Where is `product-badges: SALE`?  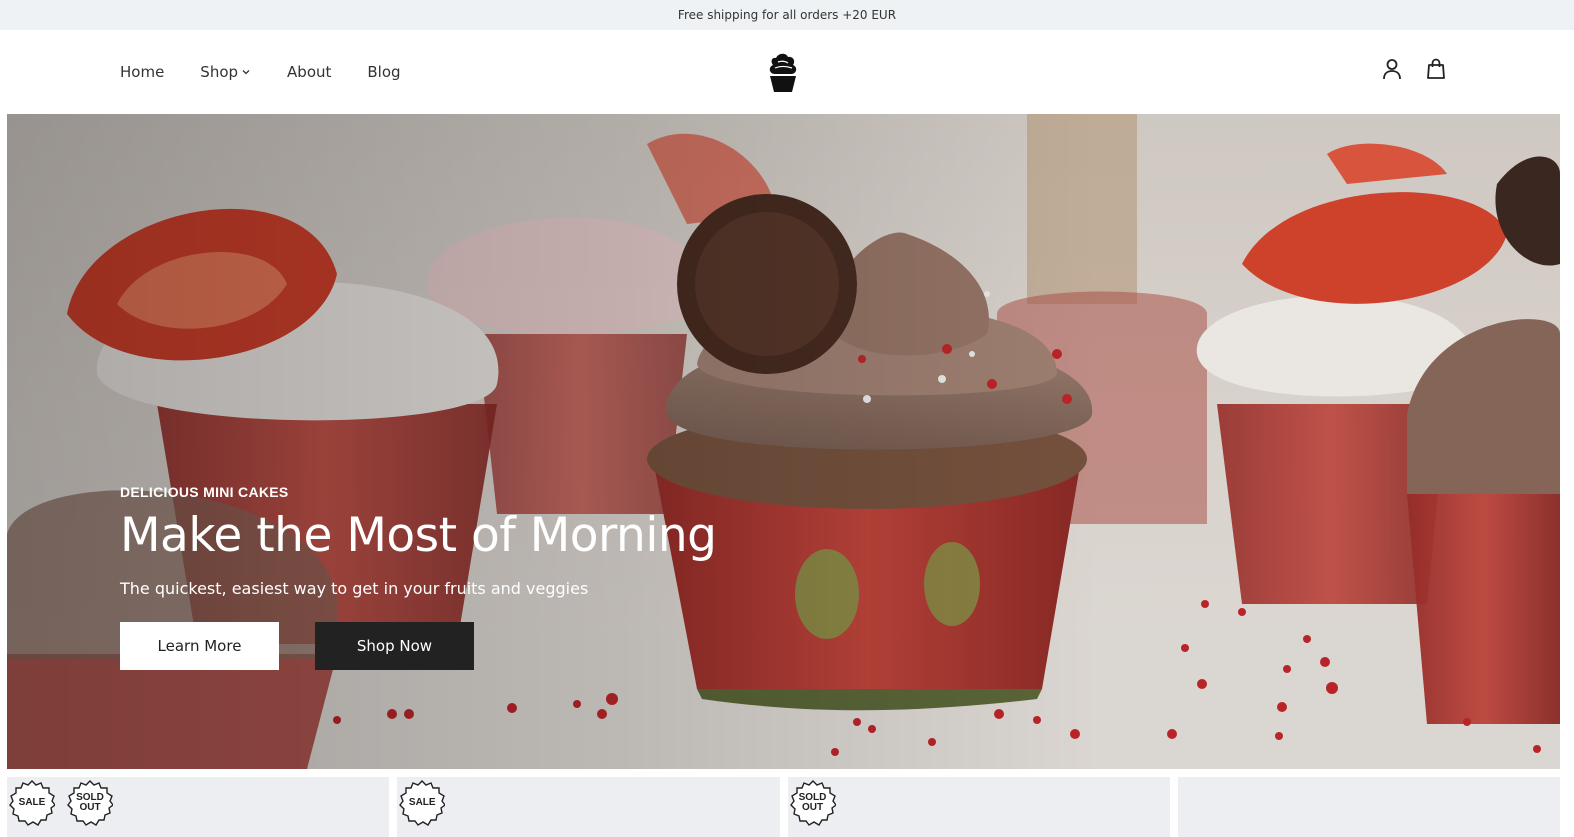
product-badges: SALE is located at coordinates (422, 803).